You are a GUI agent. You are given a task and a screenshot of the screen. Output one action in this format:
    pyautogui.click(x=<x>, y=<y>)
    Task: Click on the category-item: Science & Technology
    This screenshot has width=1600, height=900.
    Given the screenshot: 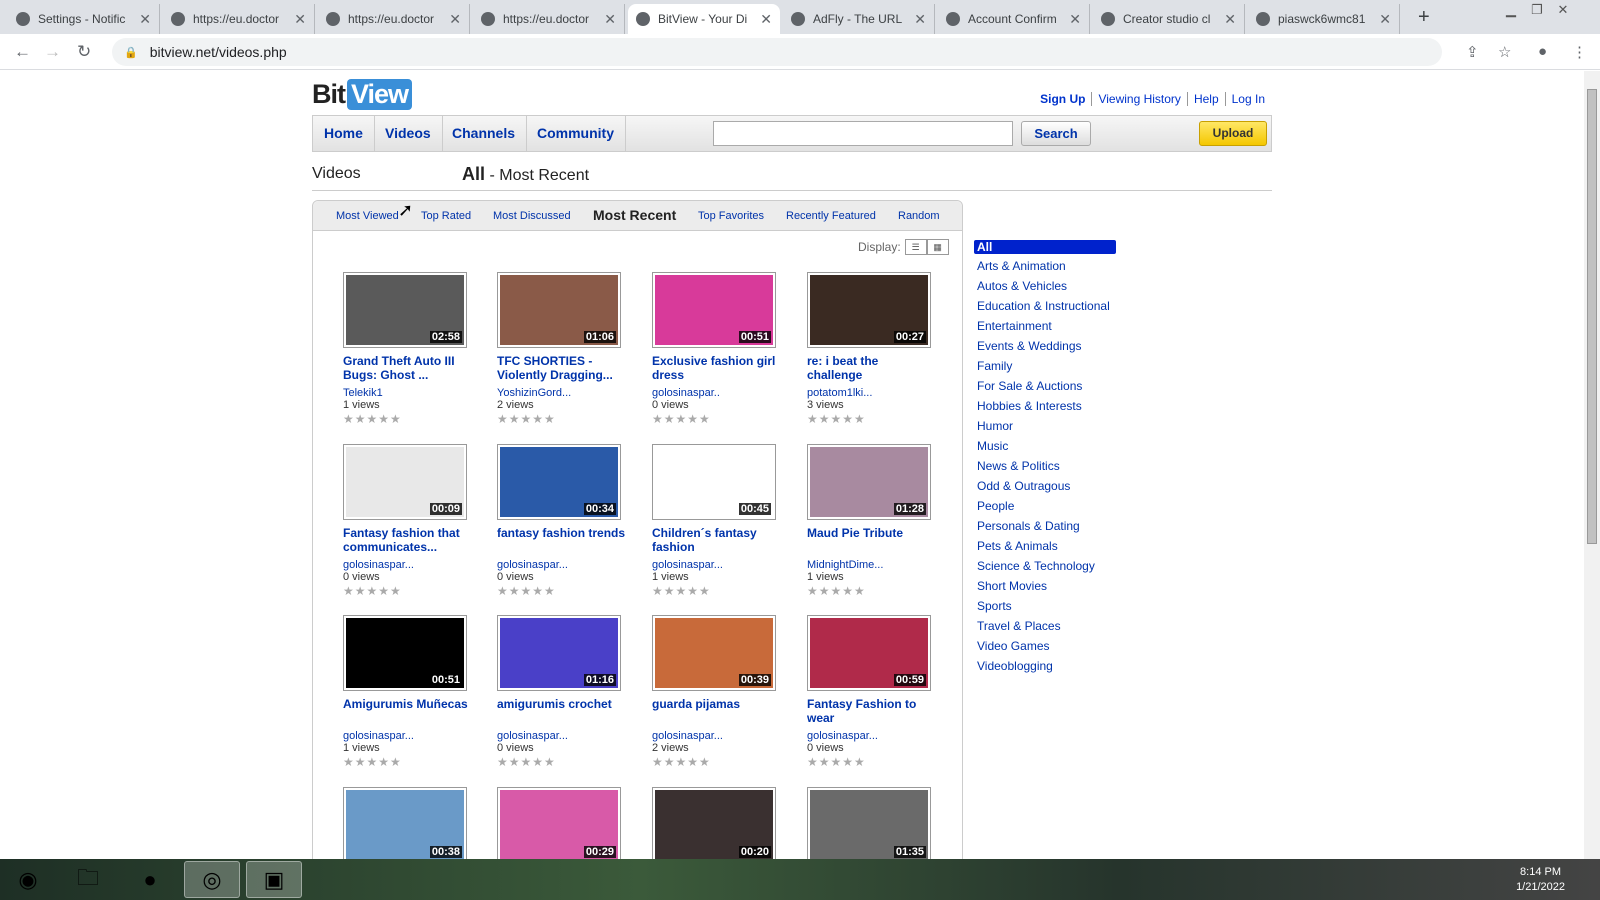 What is the action you would take?
    pyautogui.click(x=1045, y=566)
    